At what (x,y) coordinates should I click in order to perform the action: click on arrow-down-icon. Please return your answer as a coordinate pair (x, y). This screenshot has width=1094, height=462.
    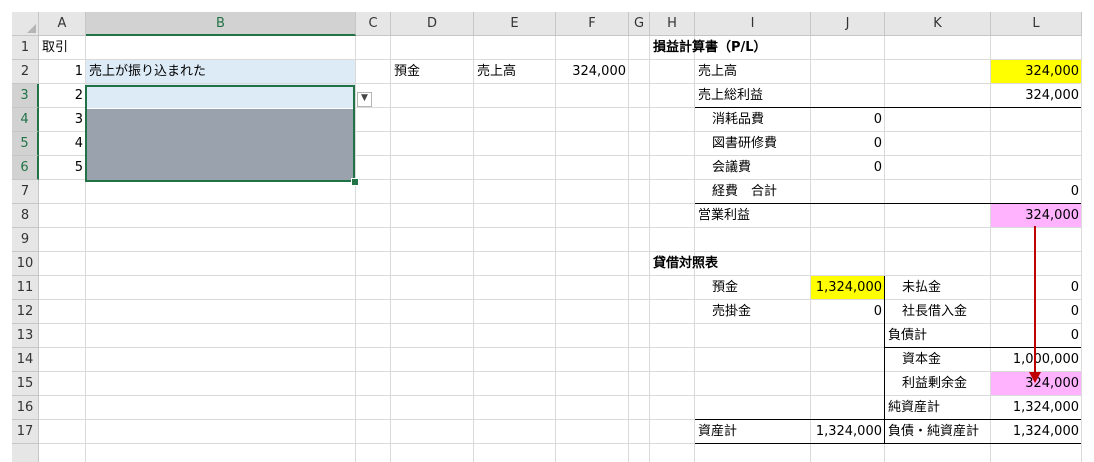
    Looking at the image, I should click on (1035, 304).